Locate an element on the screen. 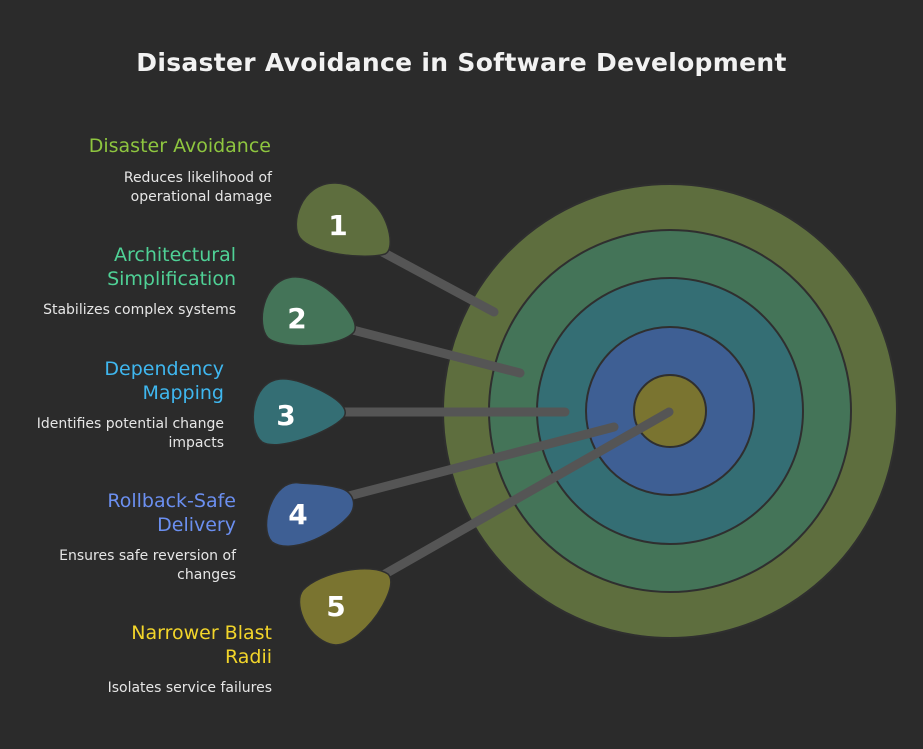 Image resolution: width=923 pixels, height=749 pixels. item-desc-disaster-avoidance: Reduces likelihood of operational damage is located at coordinates (197, 187).